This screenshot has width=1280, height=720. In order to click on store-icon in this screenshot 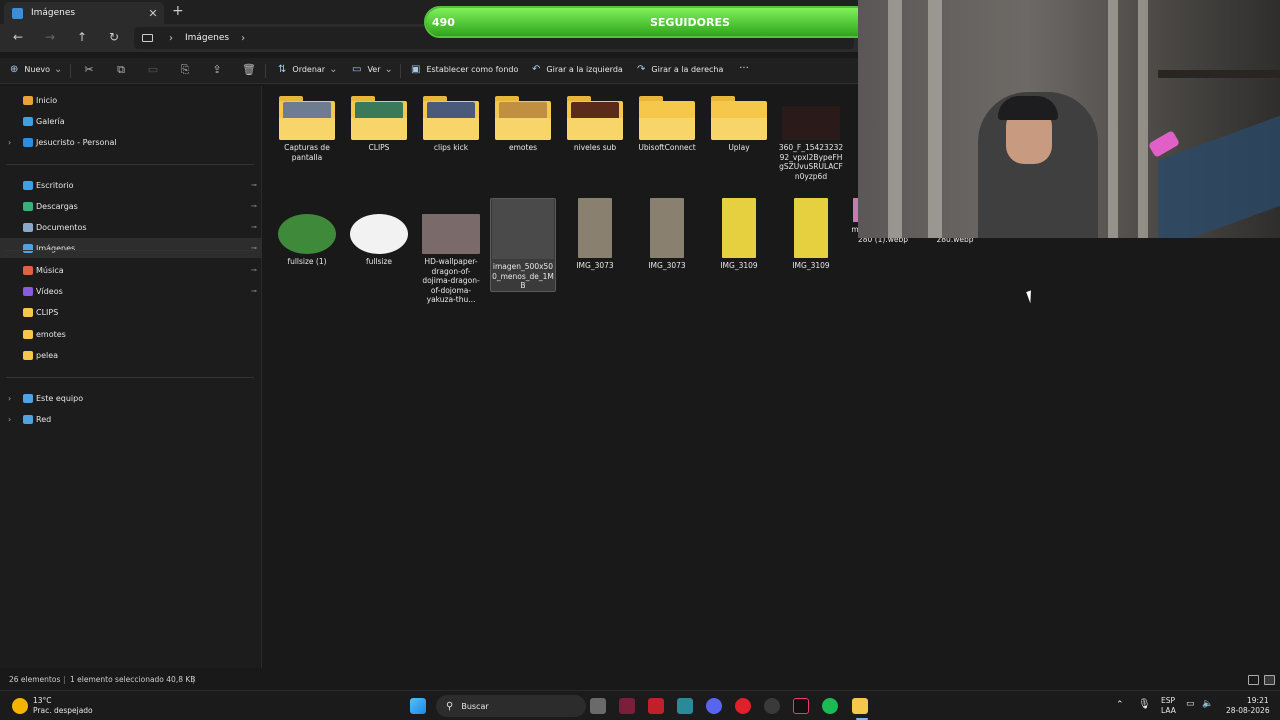, I will do `click(685, 706)`.